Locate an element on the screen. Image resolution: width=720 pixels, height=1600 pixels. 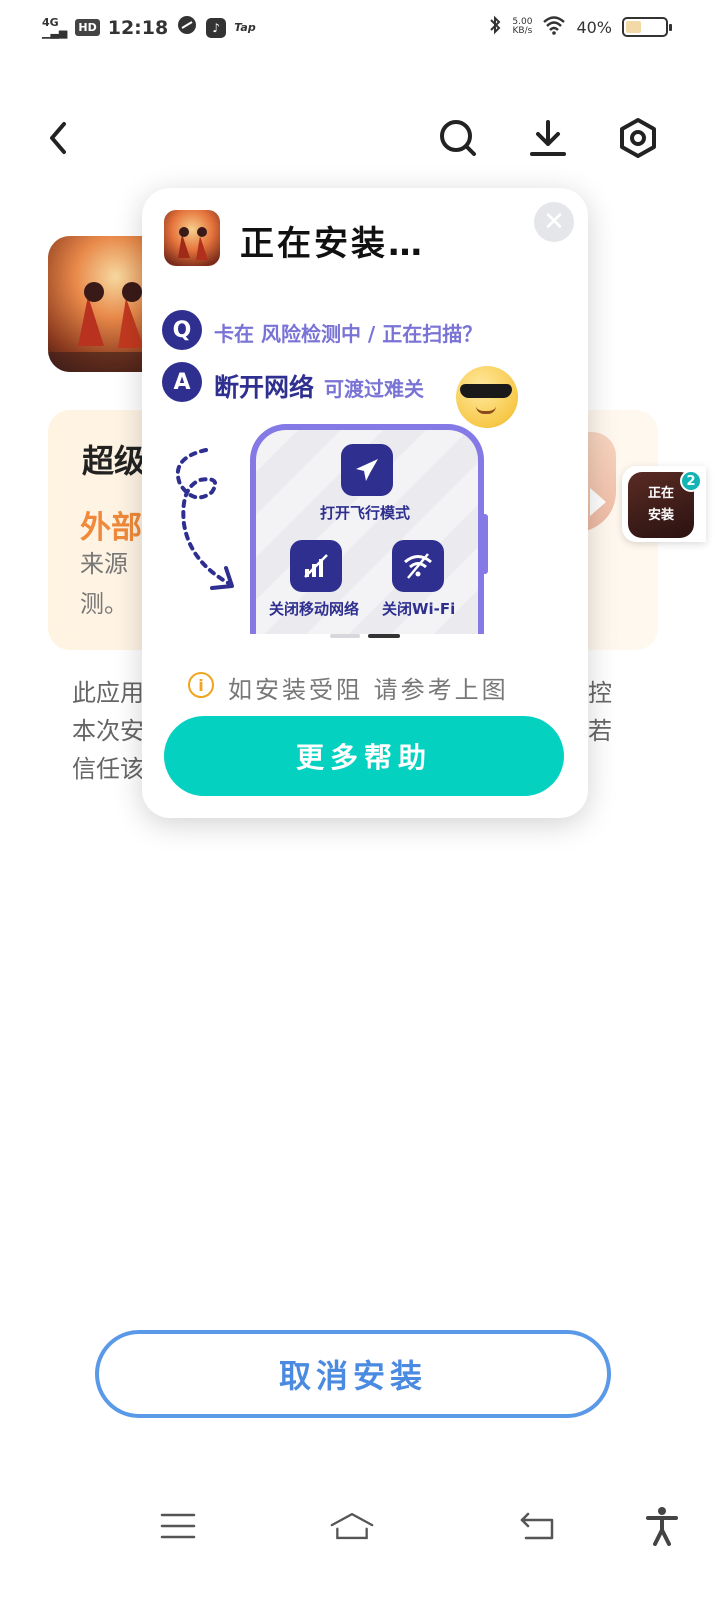
home-icon is located at coordinates (352, 1526).